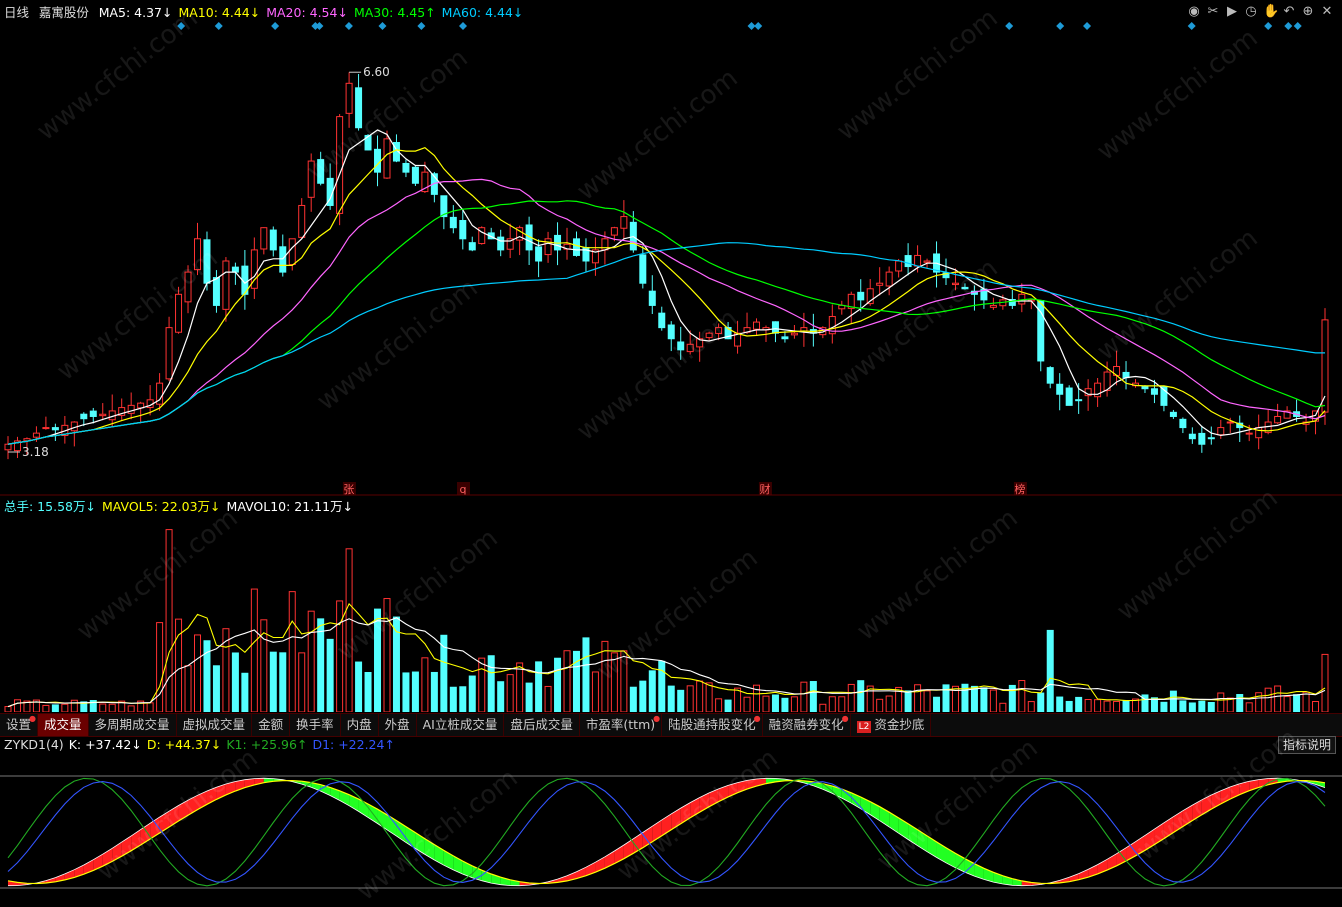  Describe the element at coordinates (161, 506) in the screenshot. I see `volume-legend-item: MAVOL5: 22.03万↓` at that location.